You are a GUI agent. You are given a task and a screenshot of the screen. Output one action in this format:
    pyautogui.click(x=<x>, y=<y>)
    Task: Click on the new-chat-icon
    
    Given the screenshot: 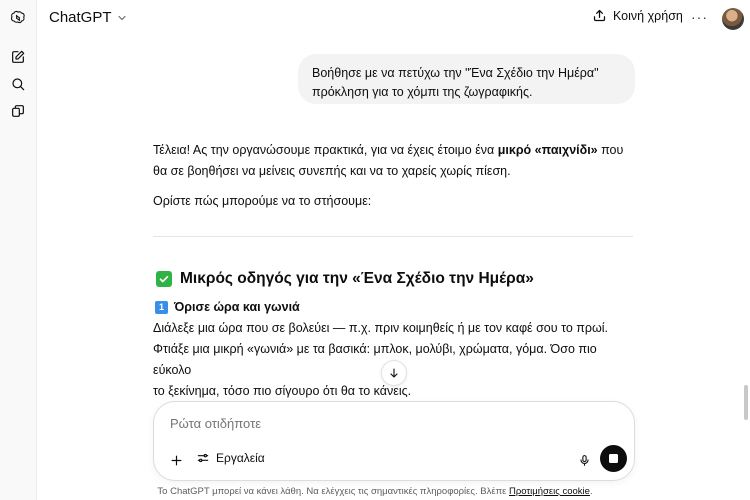 What is the action you would take?
    pyautogui.click(x=18, y=57)
    